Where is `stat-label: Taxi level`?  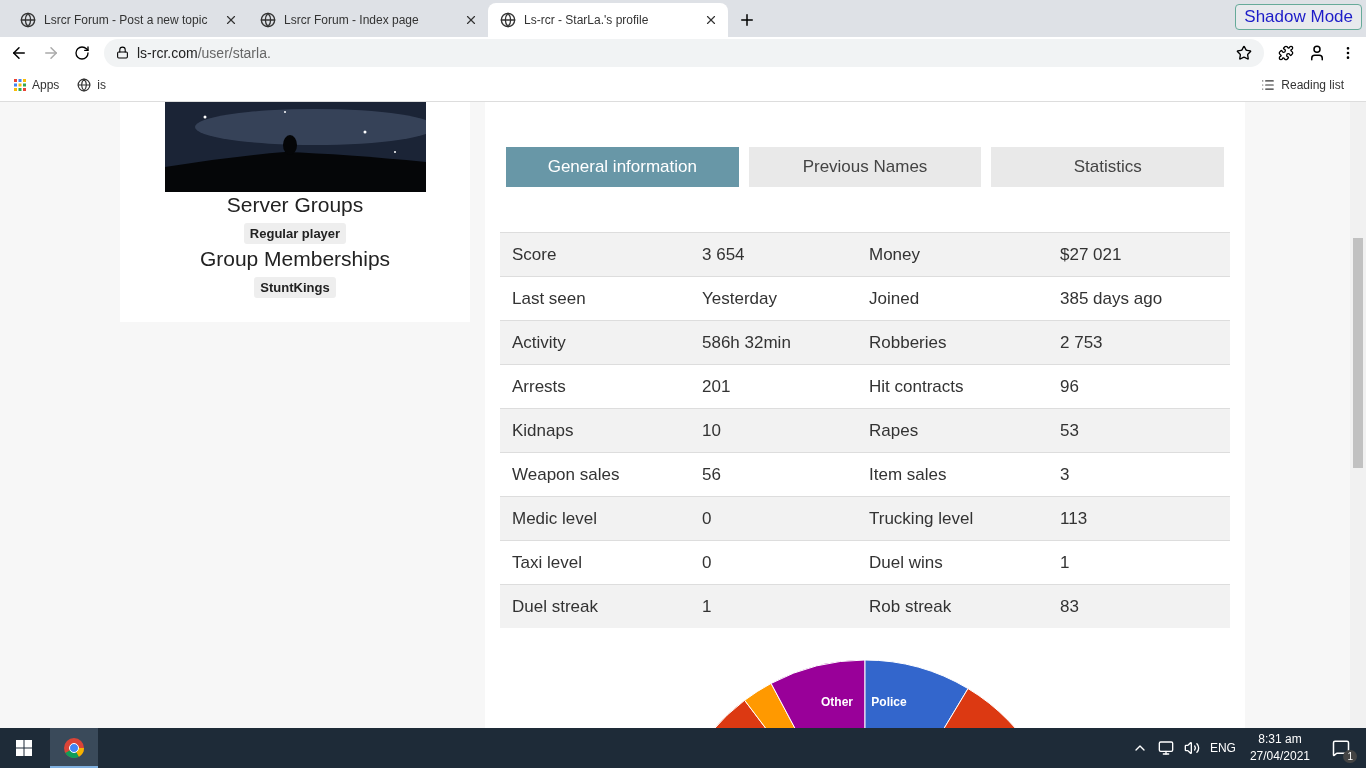
stat-label: Taxi level is located at coordinates (547, 562).